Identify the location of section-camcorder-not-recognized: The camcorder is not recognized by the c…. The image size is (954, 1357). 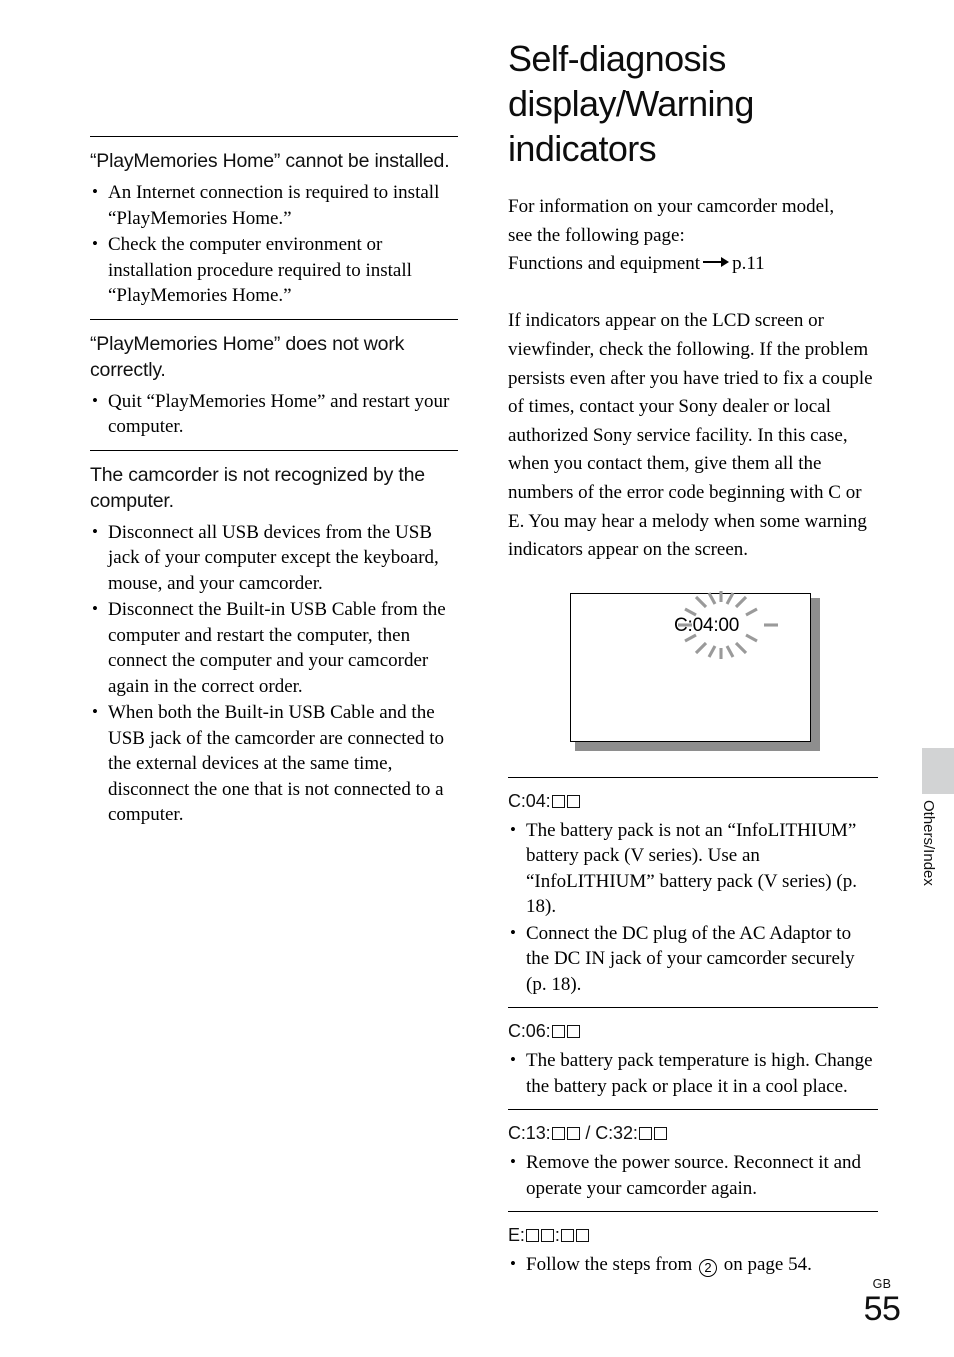
(274, 638).